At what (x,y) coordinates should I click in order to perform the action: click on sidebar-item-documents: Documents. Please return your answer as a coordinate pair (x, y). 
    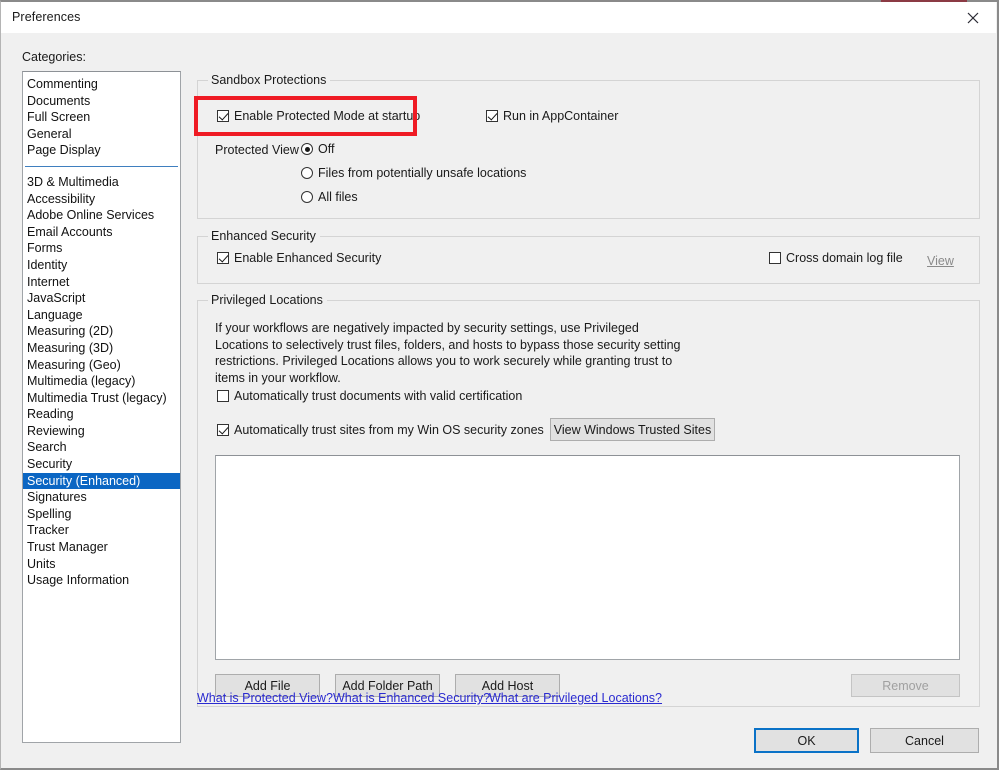
    Looking at the image, I should click on (101, 101).